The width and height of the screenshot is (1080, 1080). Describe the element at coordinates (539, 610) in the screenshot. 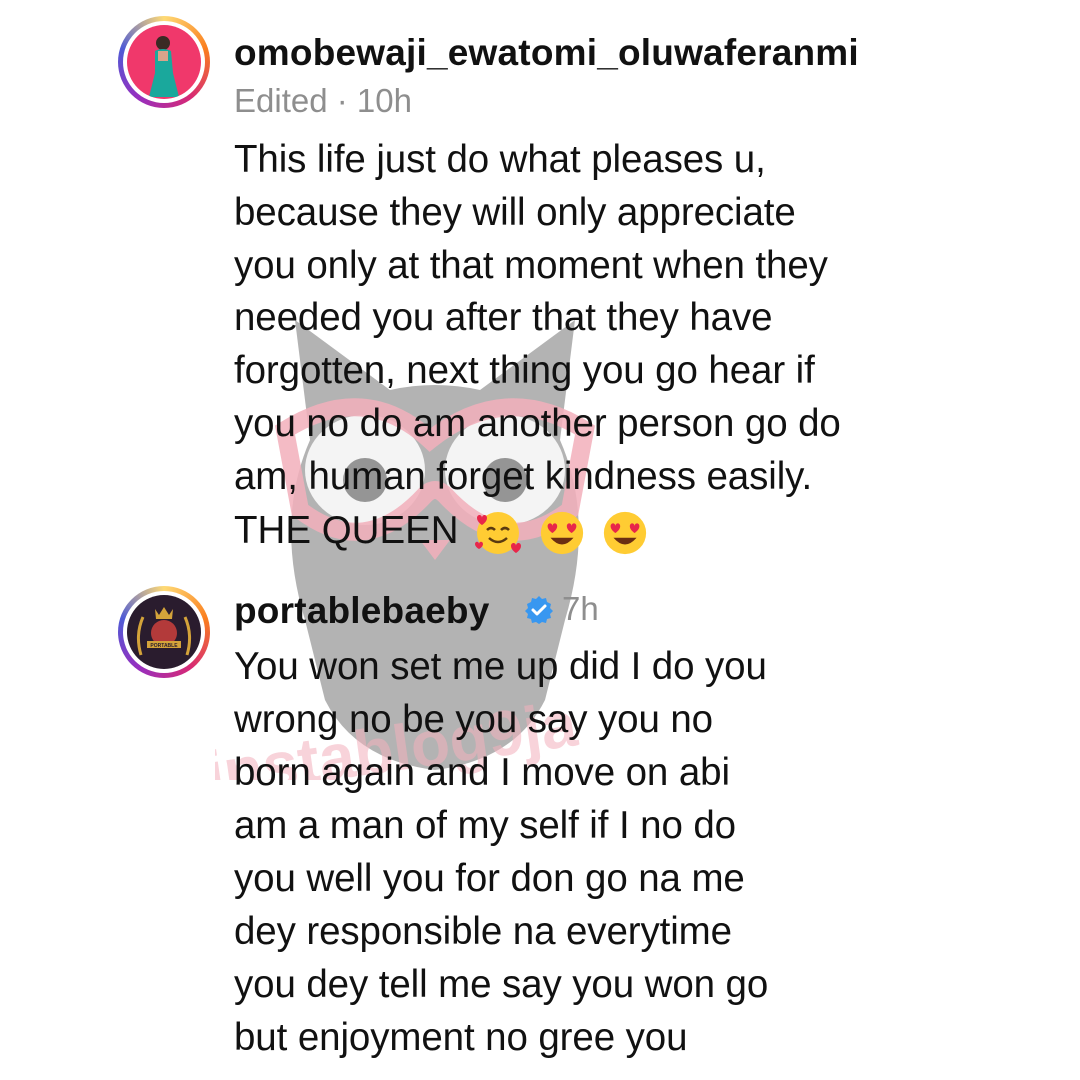

I see `verified-badge-icon` at that location.